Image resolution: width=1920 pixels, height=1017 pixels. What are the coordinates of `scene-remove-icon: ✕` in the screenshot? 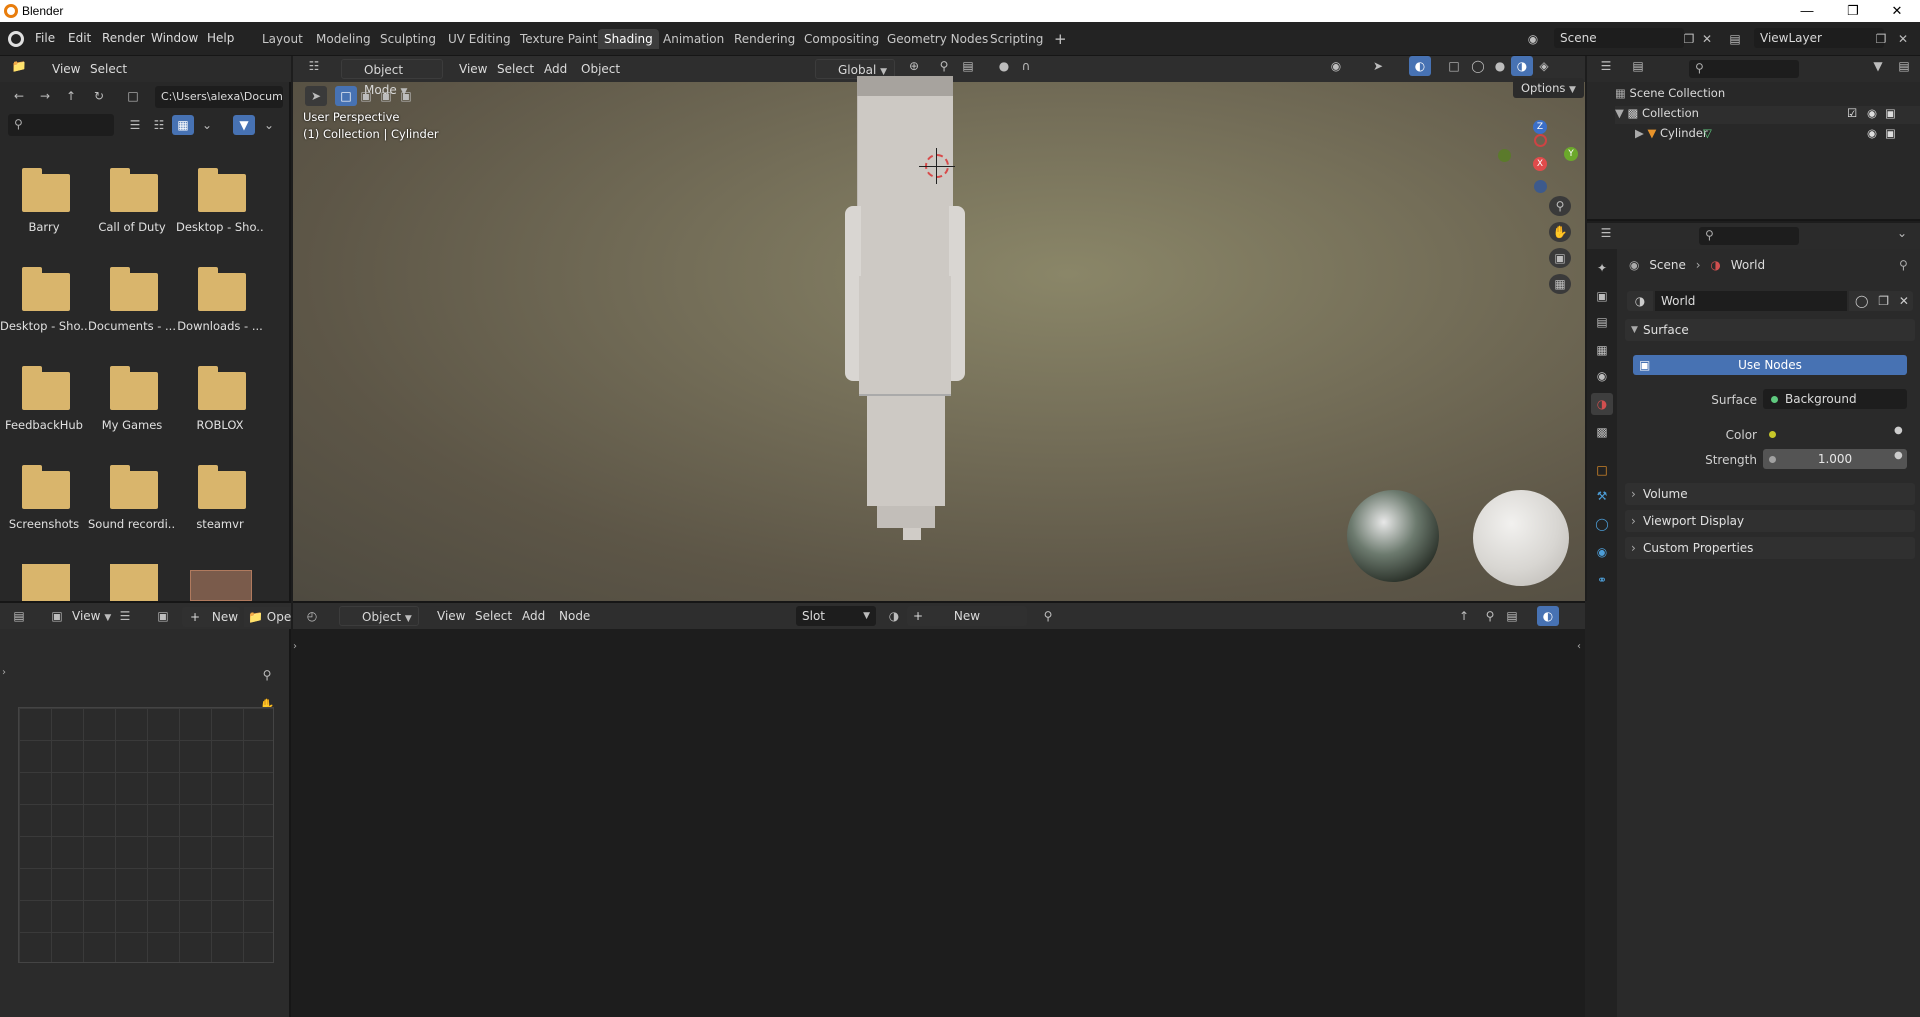 It's located at (1707, 39).